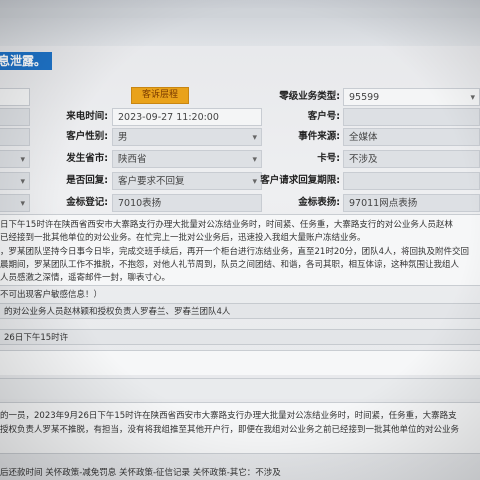 This screenshot has height=480, width=480. What do you see at coordinates (51, 295) in the screenshot?
I see `sensitive-info-note: 不可出现客户敏感信息！）` at bounding box center [51, 295].